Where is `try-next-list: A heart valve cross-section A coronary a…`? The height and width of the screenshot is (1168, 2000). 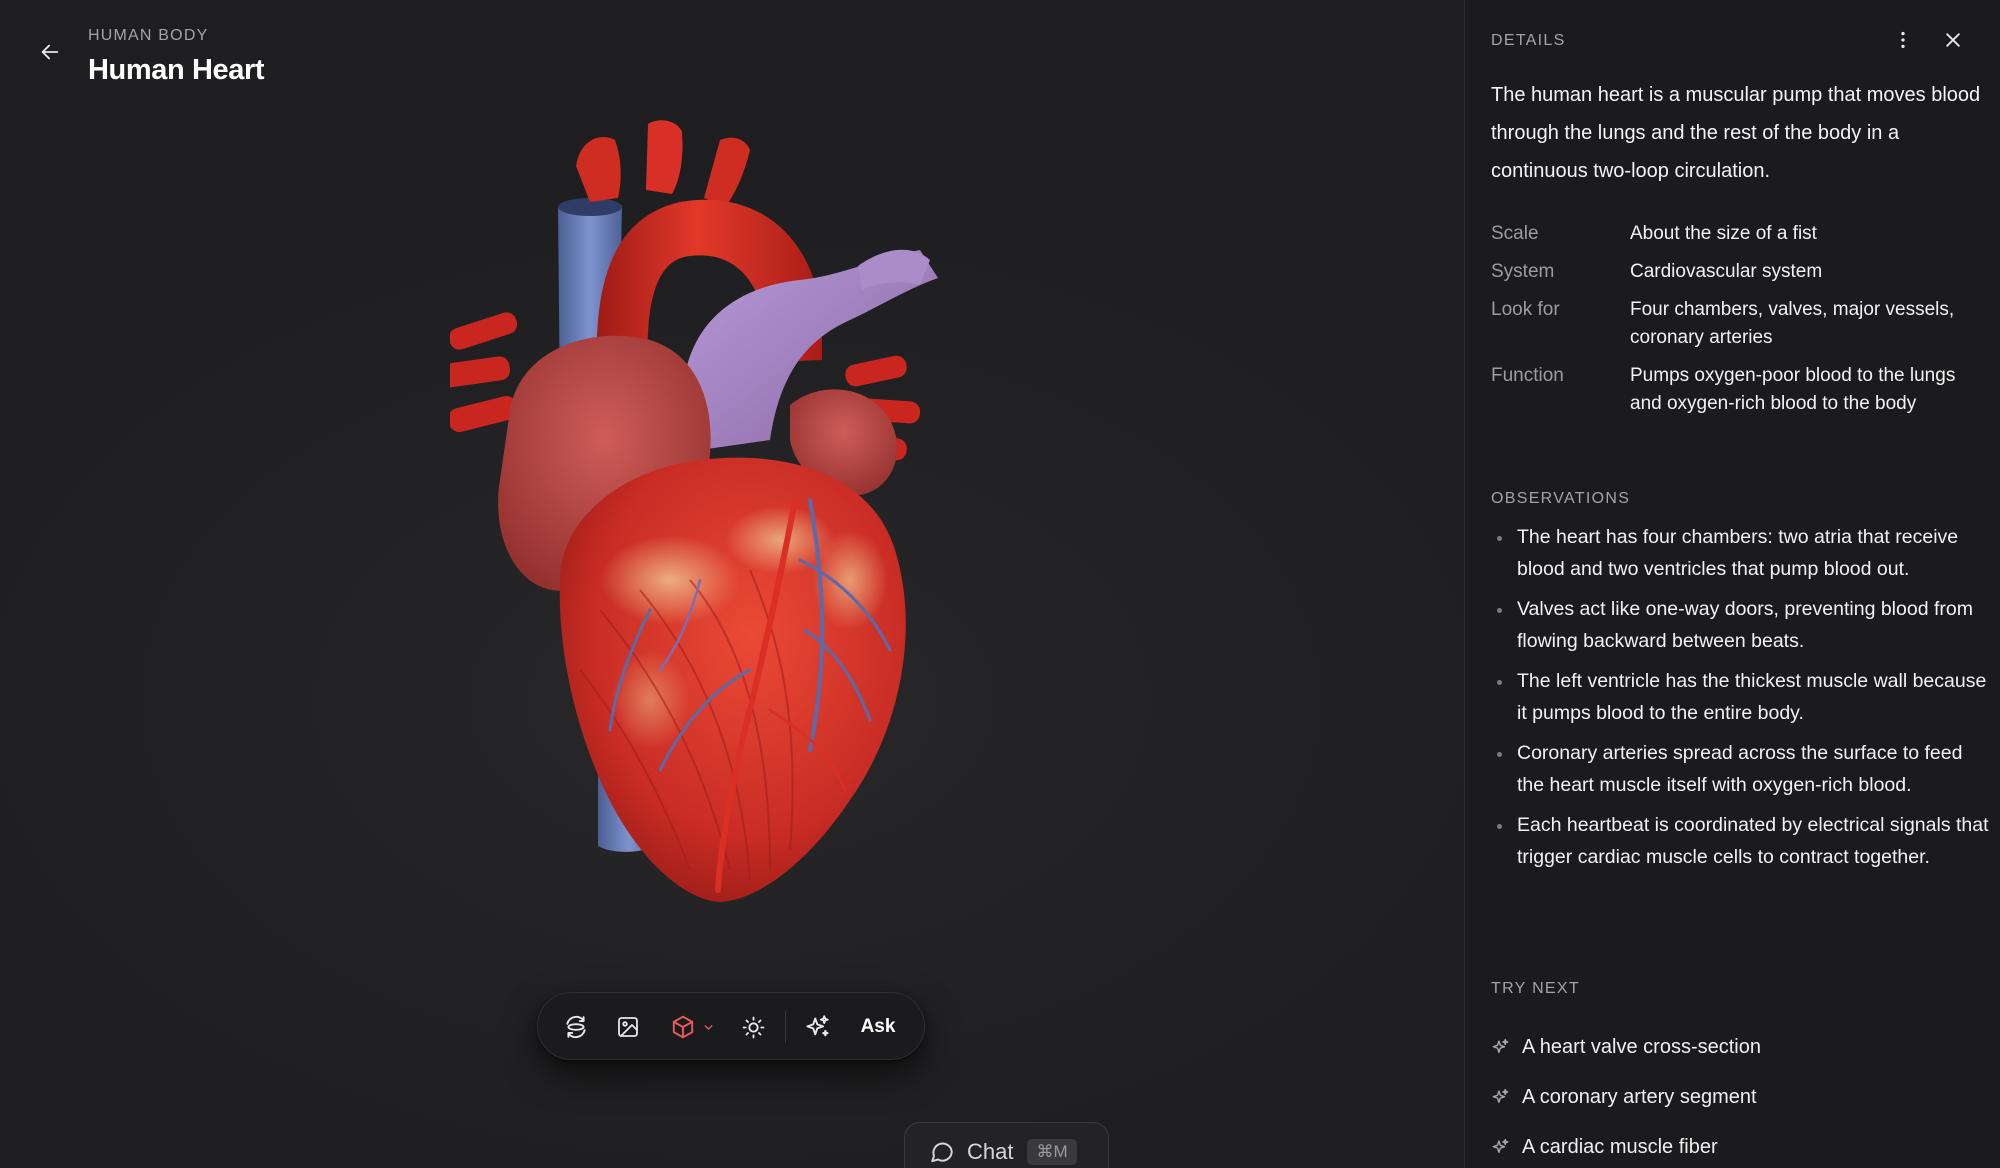 try-next-list: A heart valve cross-section A coronary a… is located at coordinates (1741, 1095).